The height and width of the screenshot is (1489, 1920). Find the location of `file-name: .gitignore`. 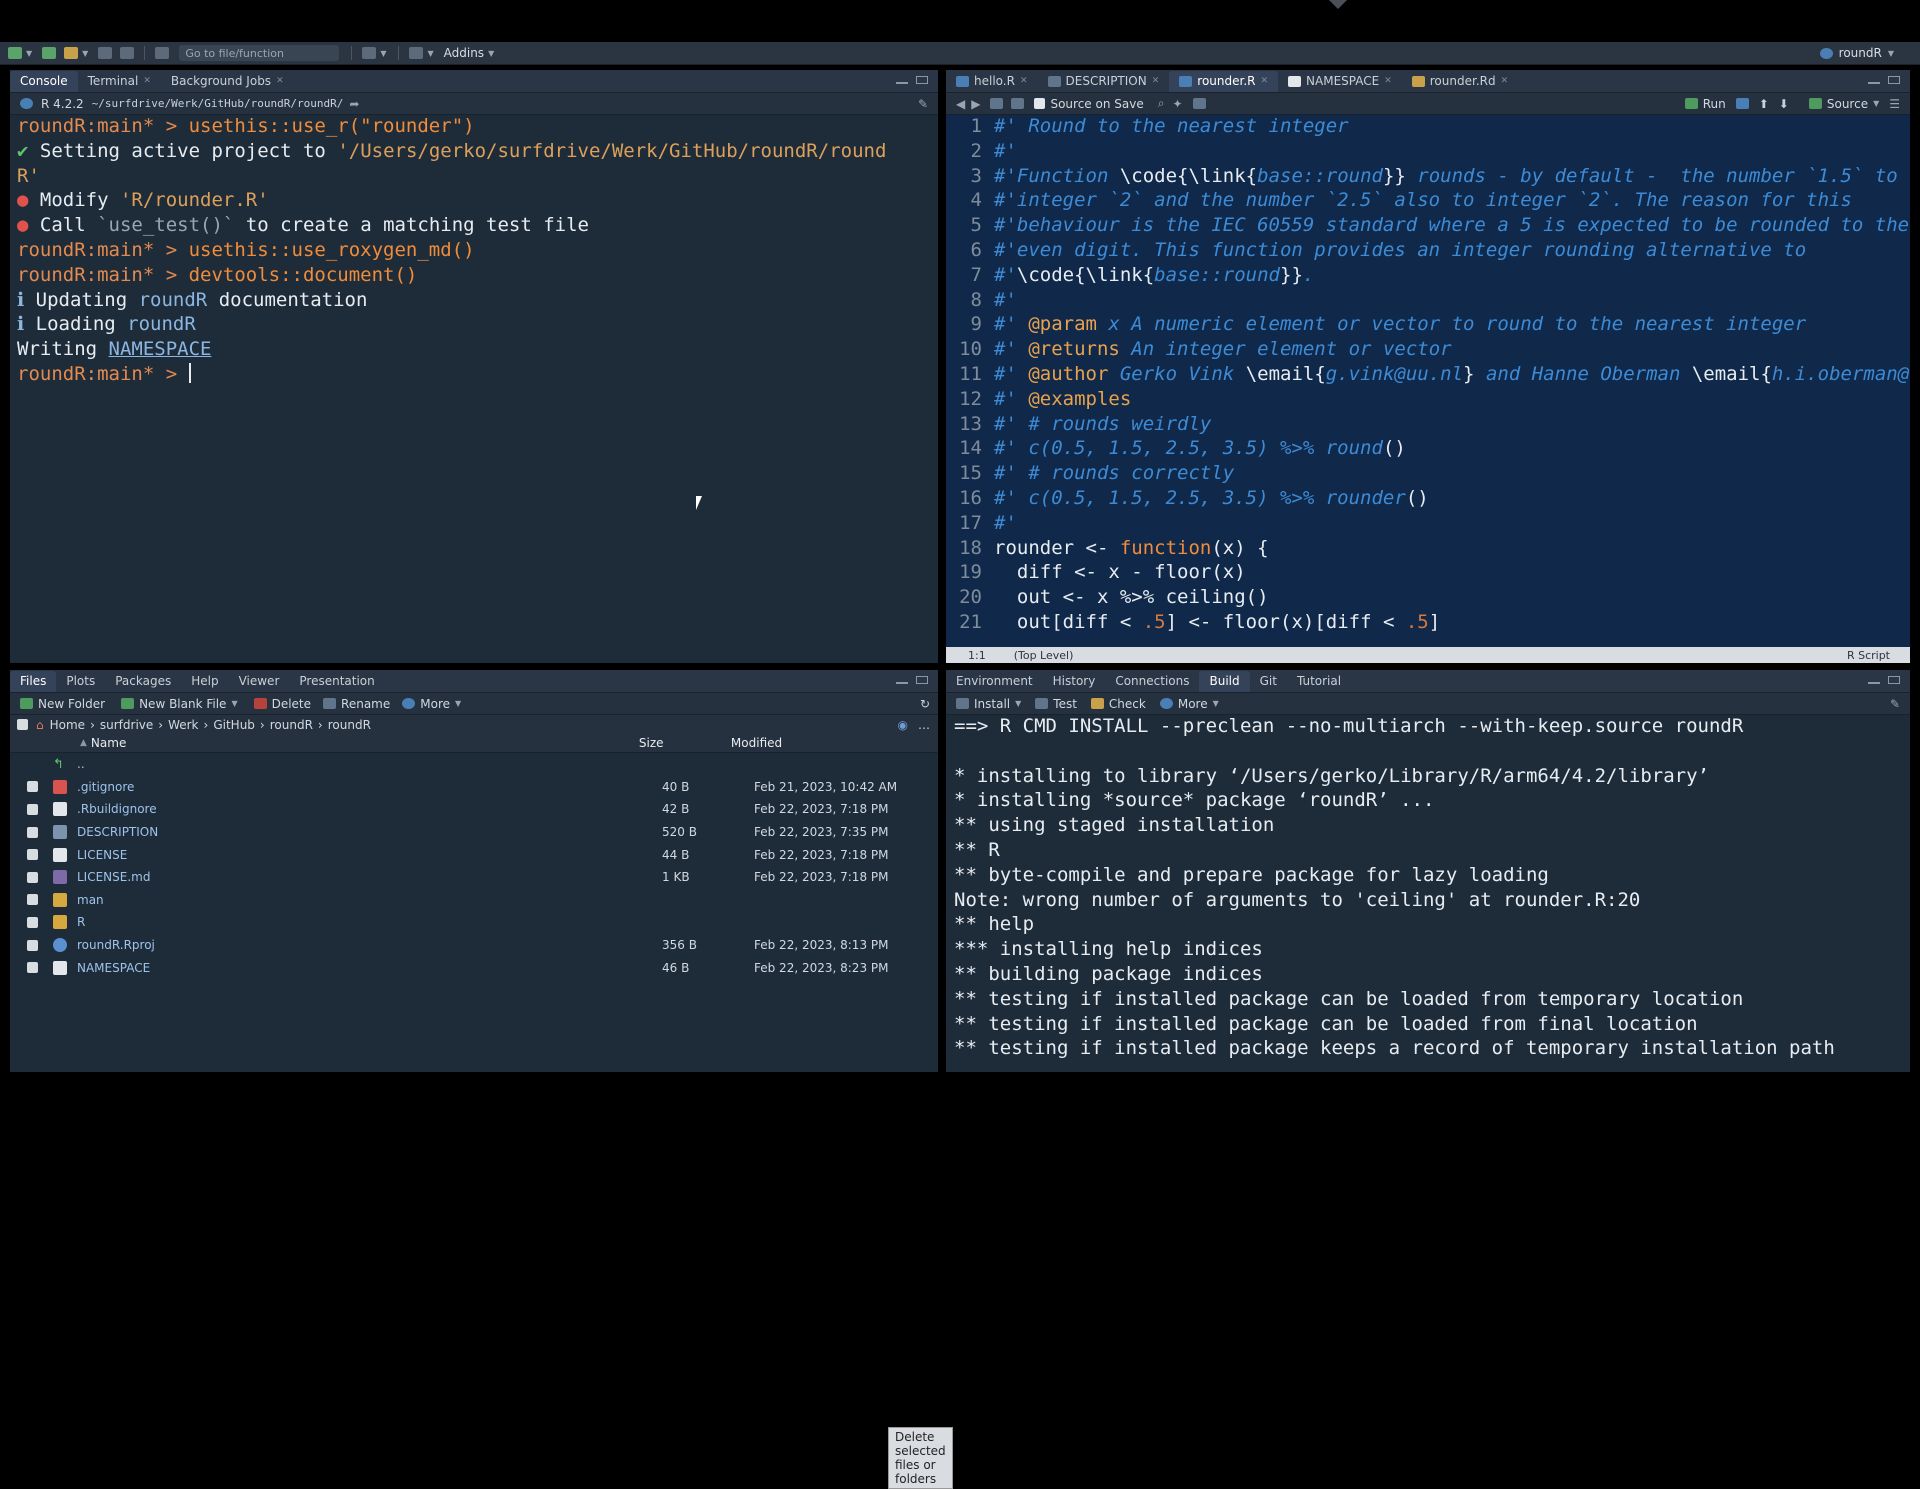

file-name: .gitignore is located at coordinates (369, 787).